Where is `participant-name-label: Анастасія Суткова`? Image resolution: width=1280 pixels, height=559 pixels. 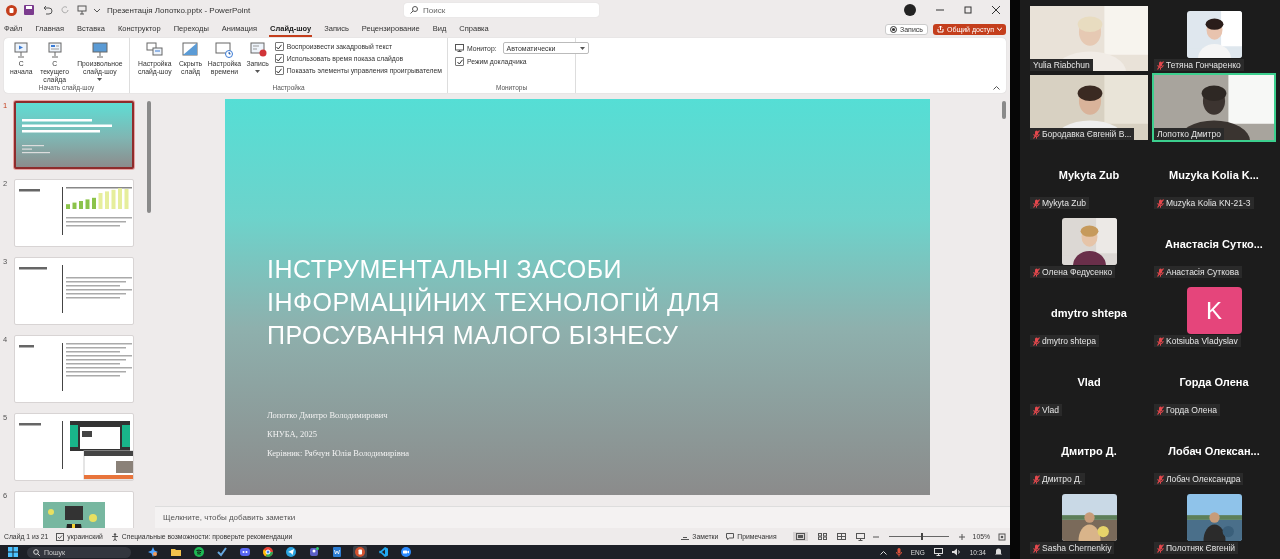 participant-name-label: Анастасія Суткова is located at coordinates (1198, 272).